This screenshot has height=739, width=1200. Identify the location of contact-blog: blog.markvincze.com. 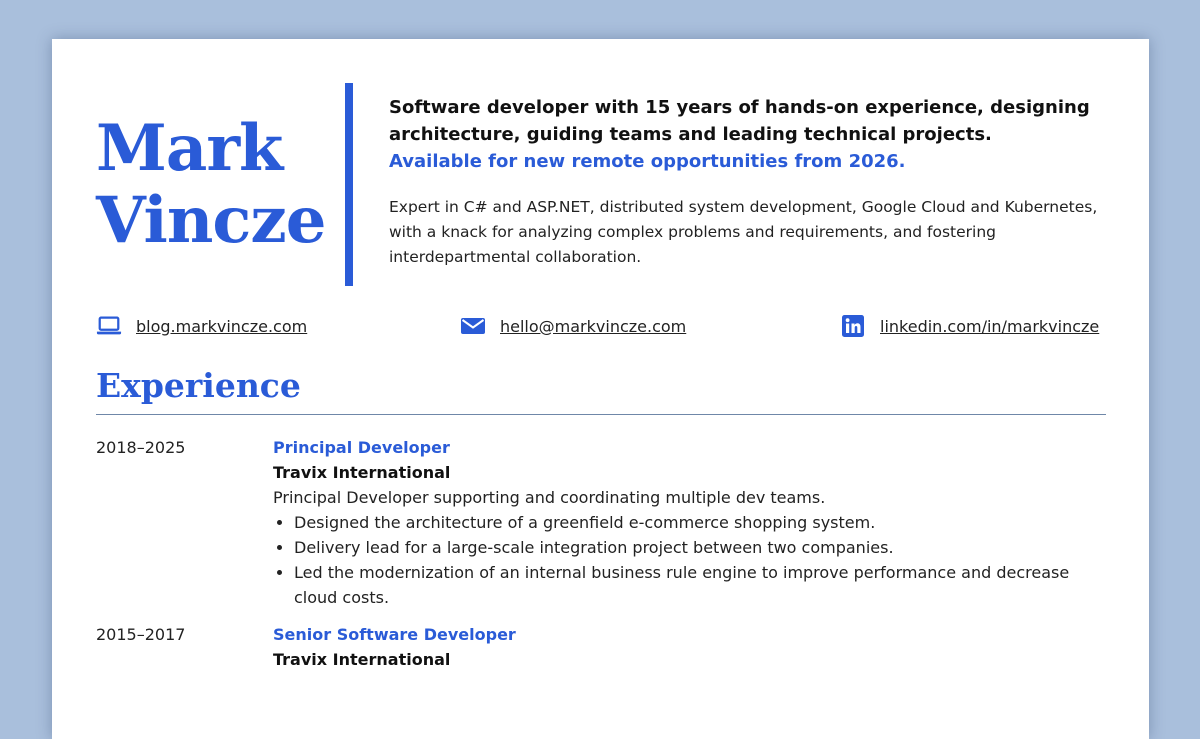
(201, 326).